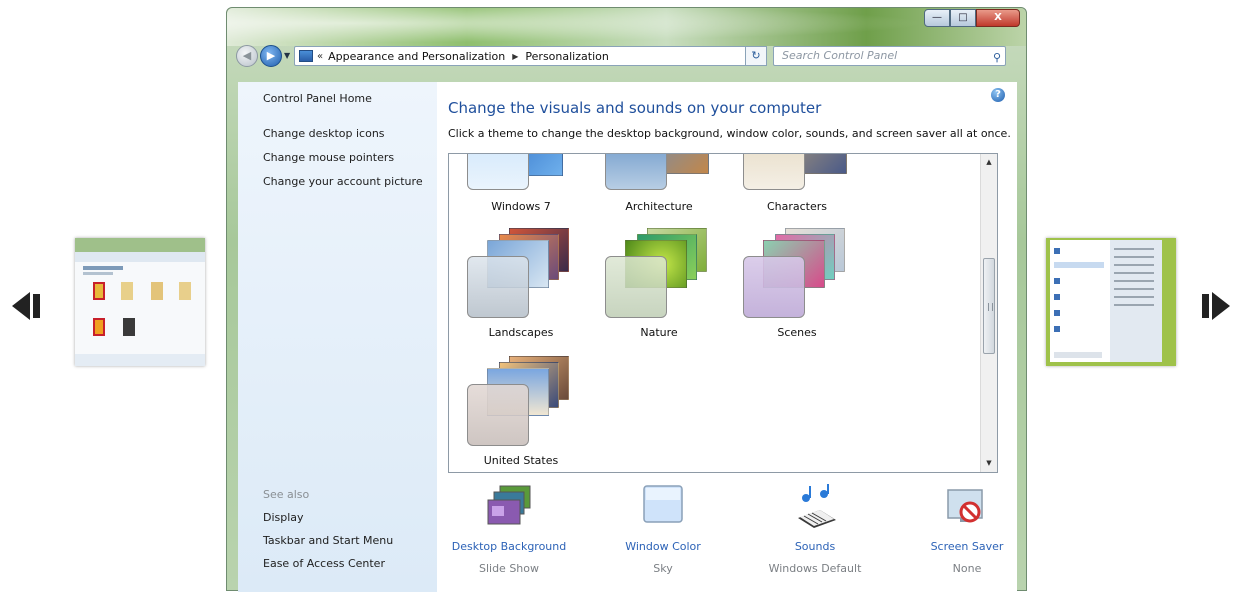 This screenshot has width=1233, height=592. Describe the element at coordinates (343, 181) in the screenshot. I see `change-account-picture-link: Change your account picture` at that location.